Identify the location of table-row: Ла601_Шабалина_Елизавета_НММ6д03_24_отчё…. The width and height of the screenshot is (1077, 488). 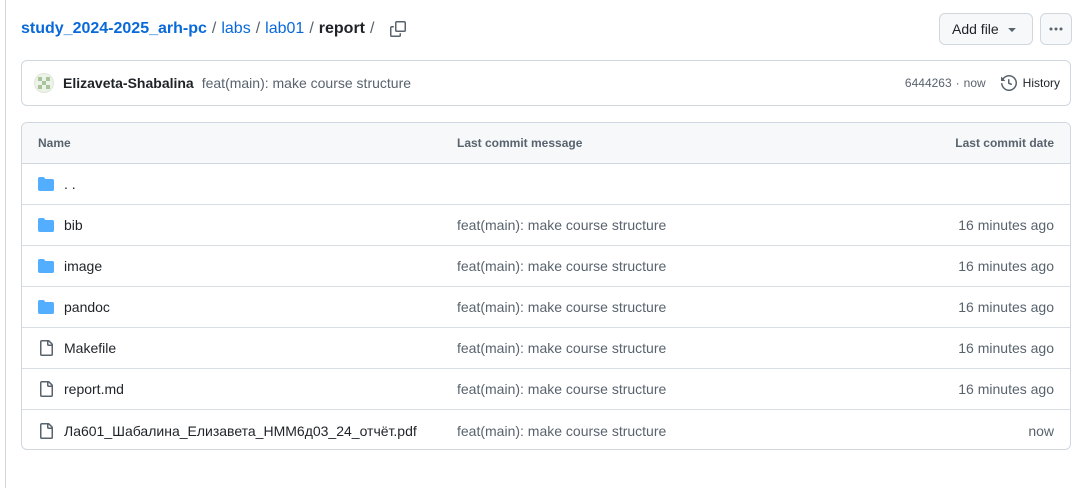
(546, 429).